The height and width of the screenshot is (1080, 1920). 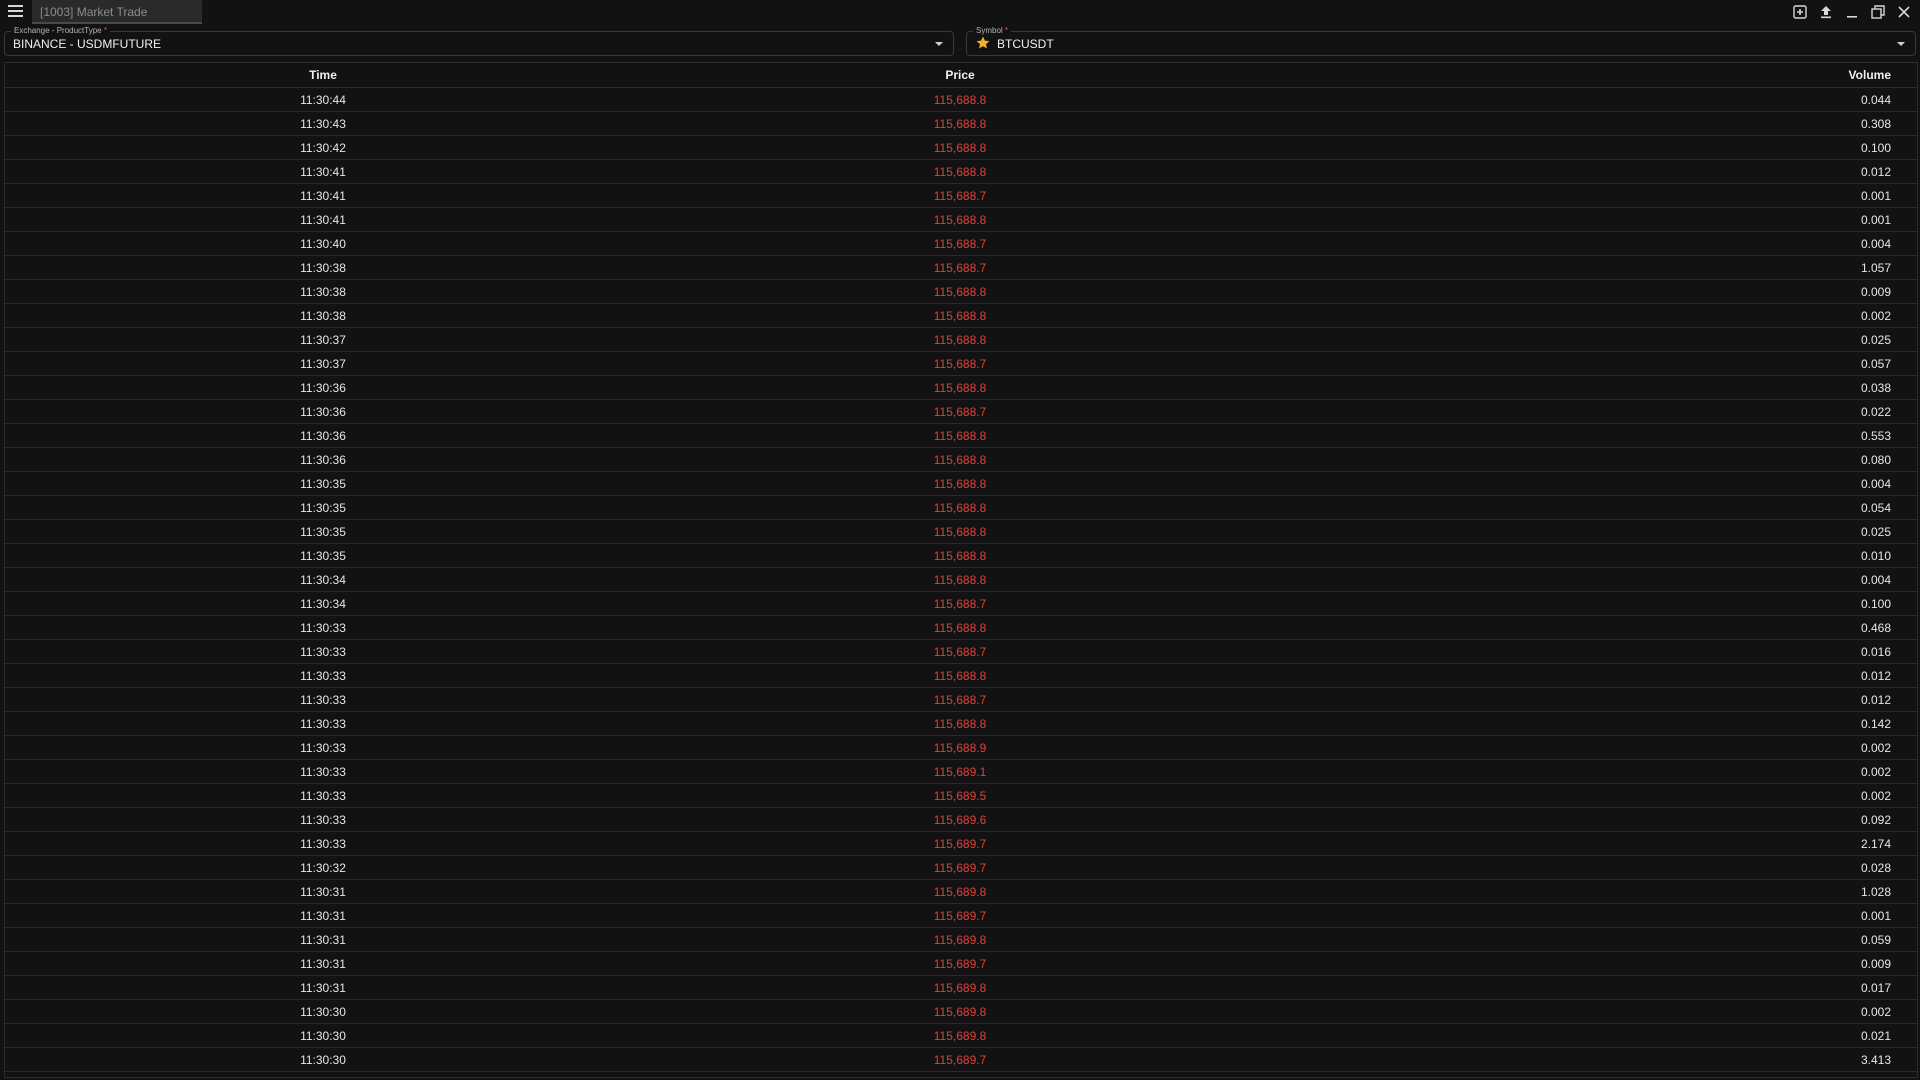 I want to click on table-row: 11:30:33 115,689.5 0.002, so click(x=961, y=796).